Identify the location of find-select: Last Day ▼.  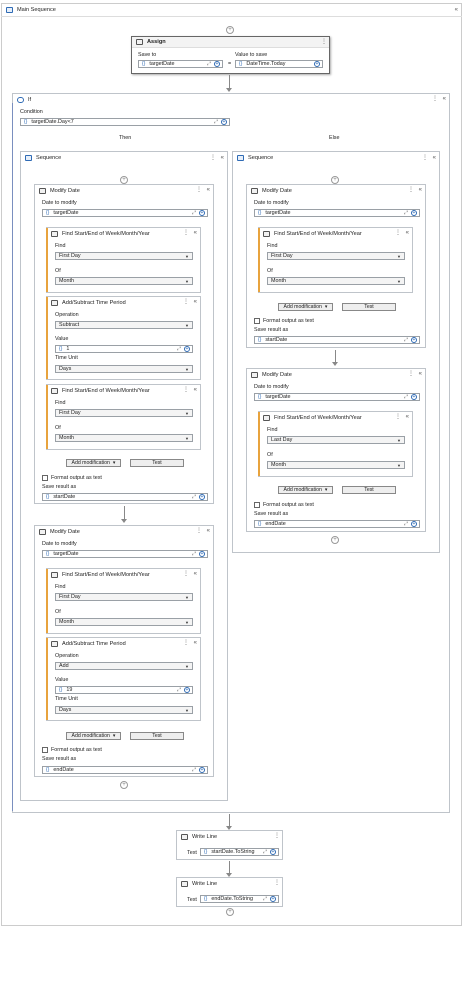
(336, 440).